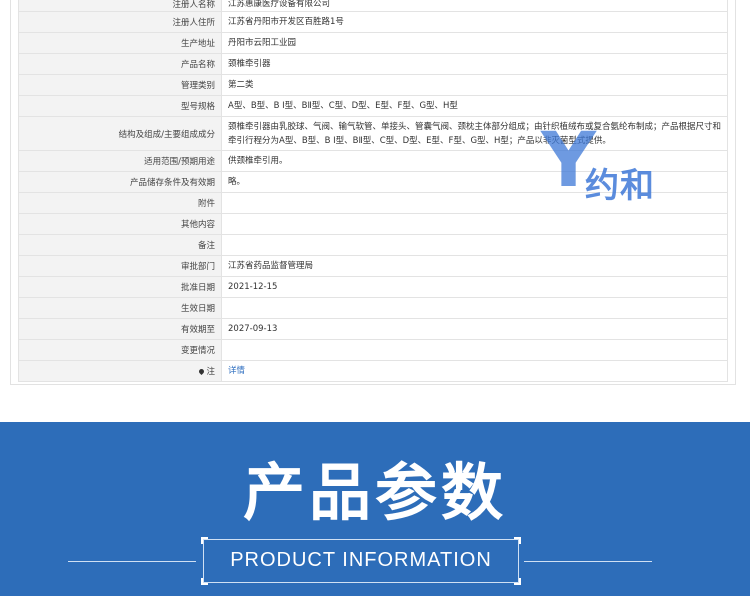  I want to click on table-row: 生产地址 丹阳市云阳工业园, so click(373, 43).